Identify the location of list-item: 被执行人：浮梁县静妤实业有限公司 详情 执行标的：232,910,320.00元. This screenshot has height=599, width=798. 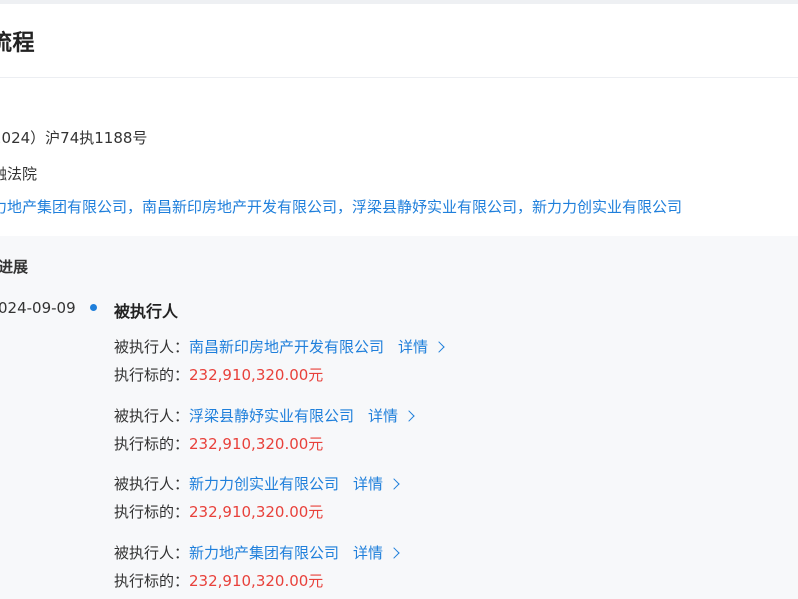
(264, 430).